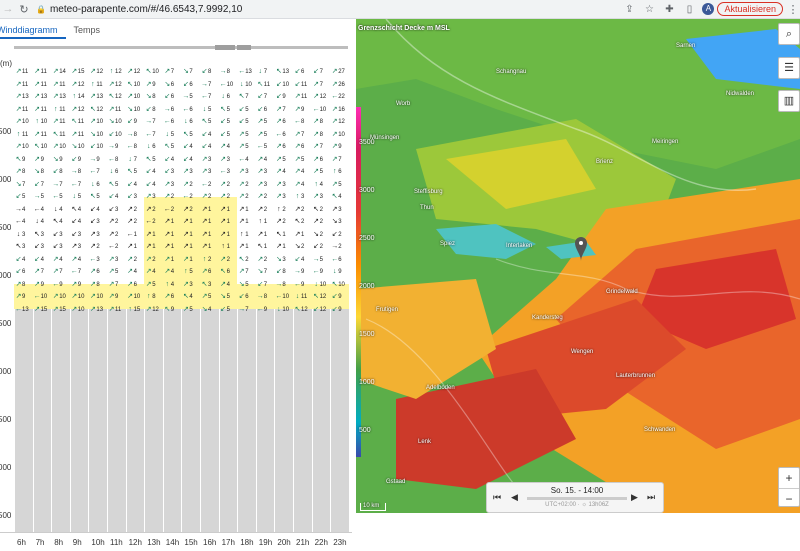  I want to click on share-icon: ⇪, so click(629, 9).